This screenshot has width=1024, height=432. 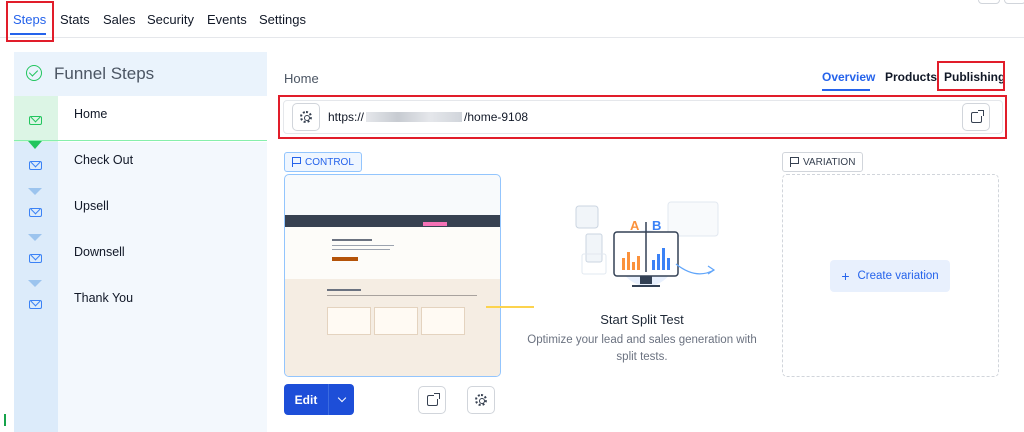 What do you see at coordinates (974, 77) in the screenshot?
I see `tab-publishing: Publishing` at bounding box center [974, 77].